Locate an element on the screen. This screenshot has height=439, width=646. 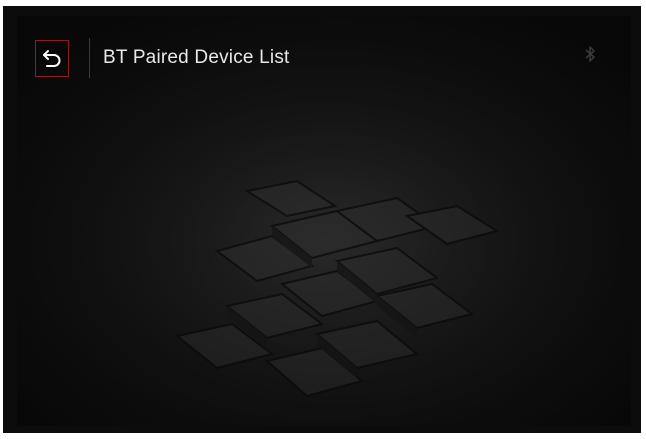
back-arrow-icon is located at coordinates (52, 58).